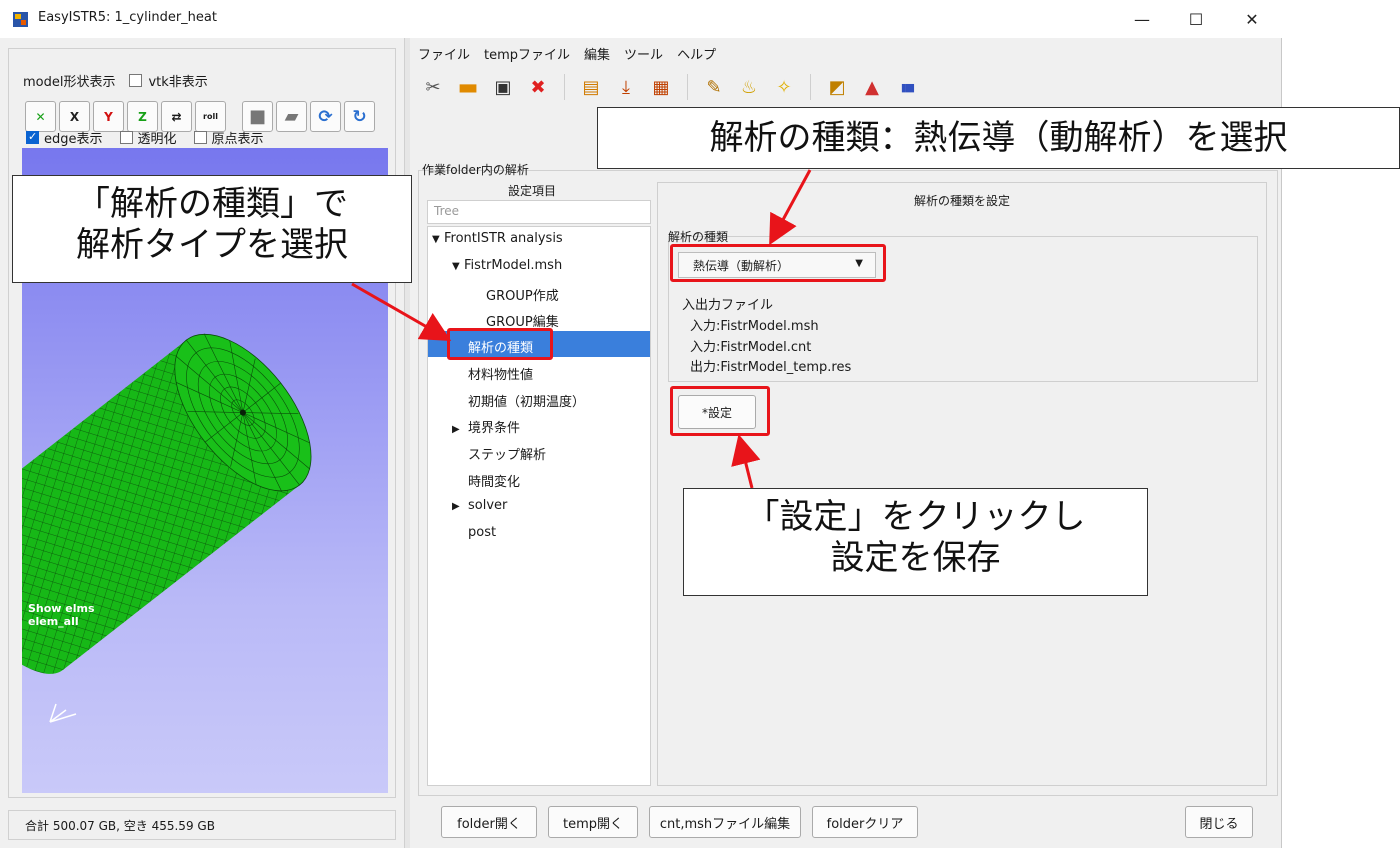 The width and height of the screenshot is (1400, 848). Describe the element at coordinates (212, 204) in the screenshot. I see `callout-select-type-line1: 「解析の種類」で` at that location.